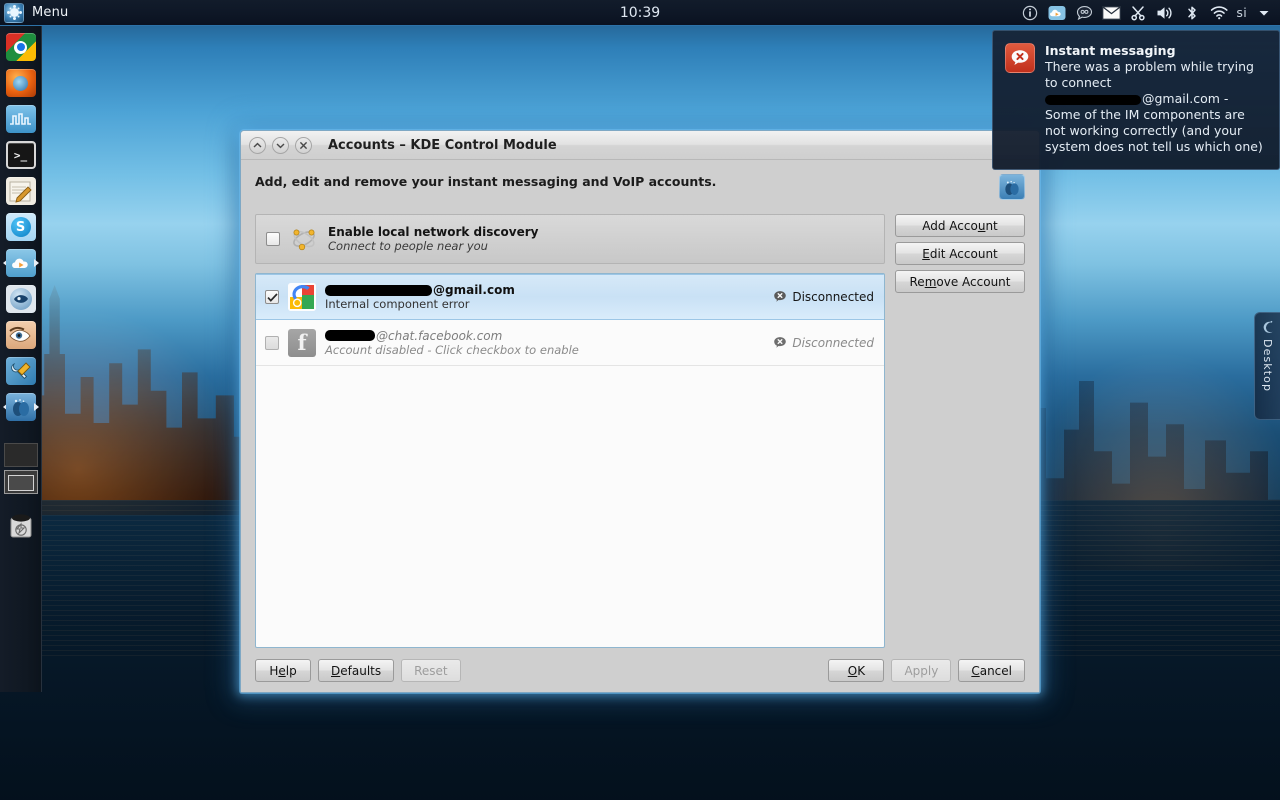 The height and width of the screenshot is (800, 1280). I want to click on connection-status-label: Disconnected, so click(833, 342).